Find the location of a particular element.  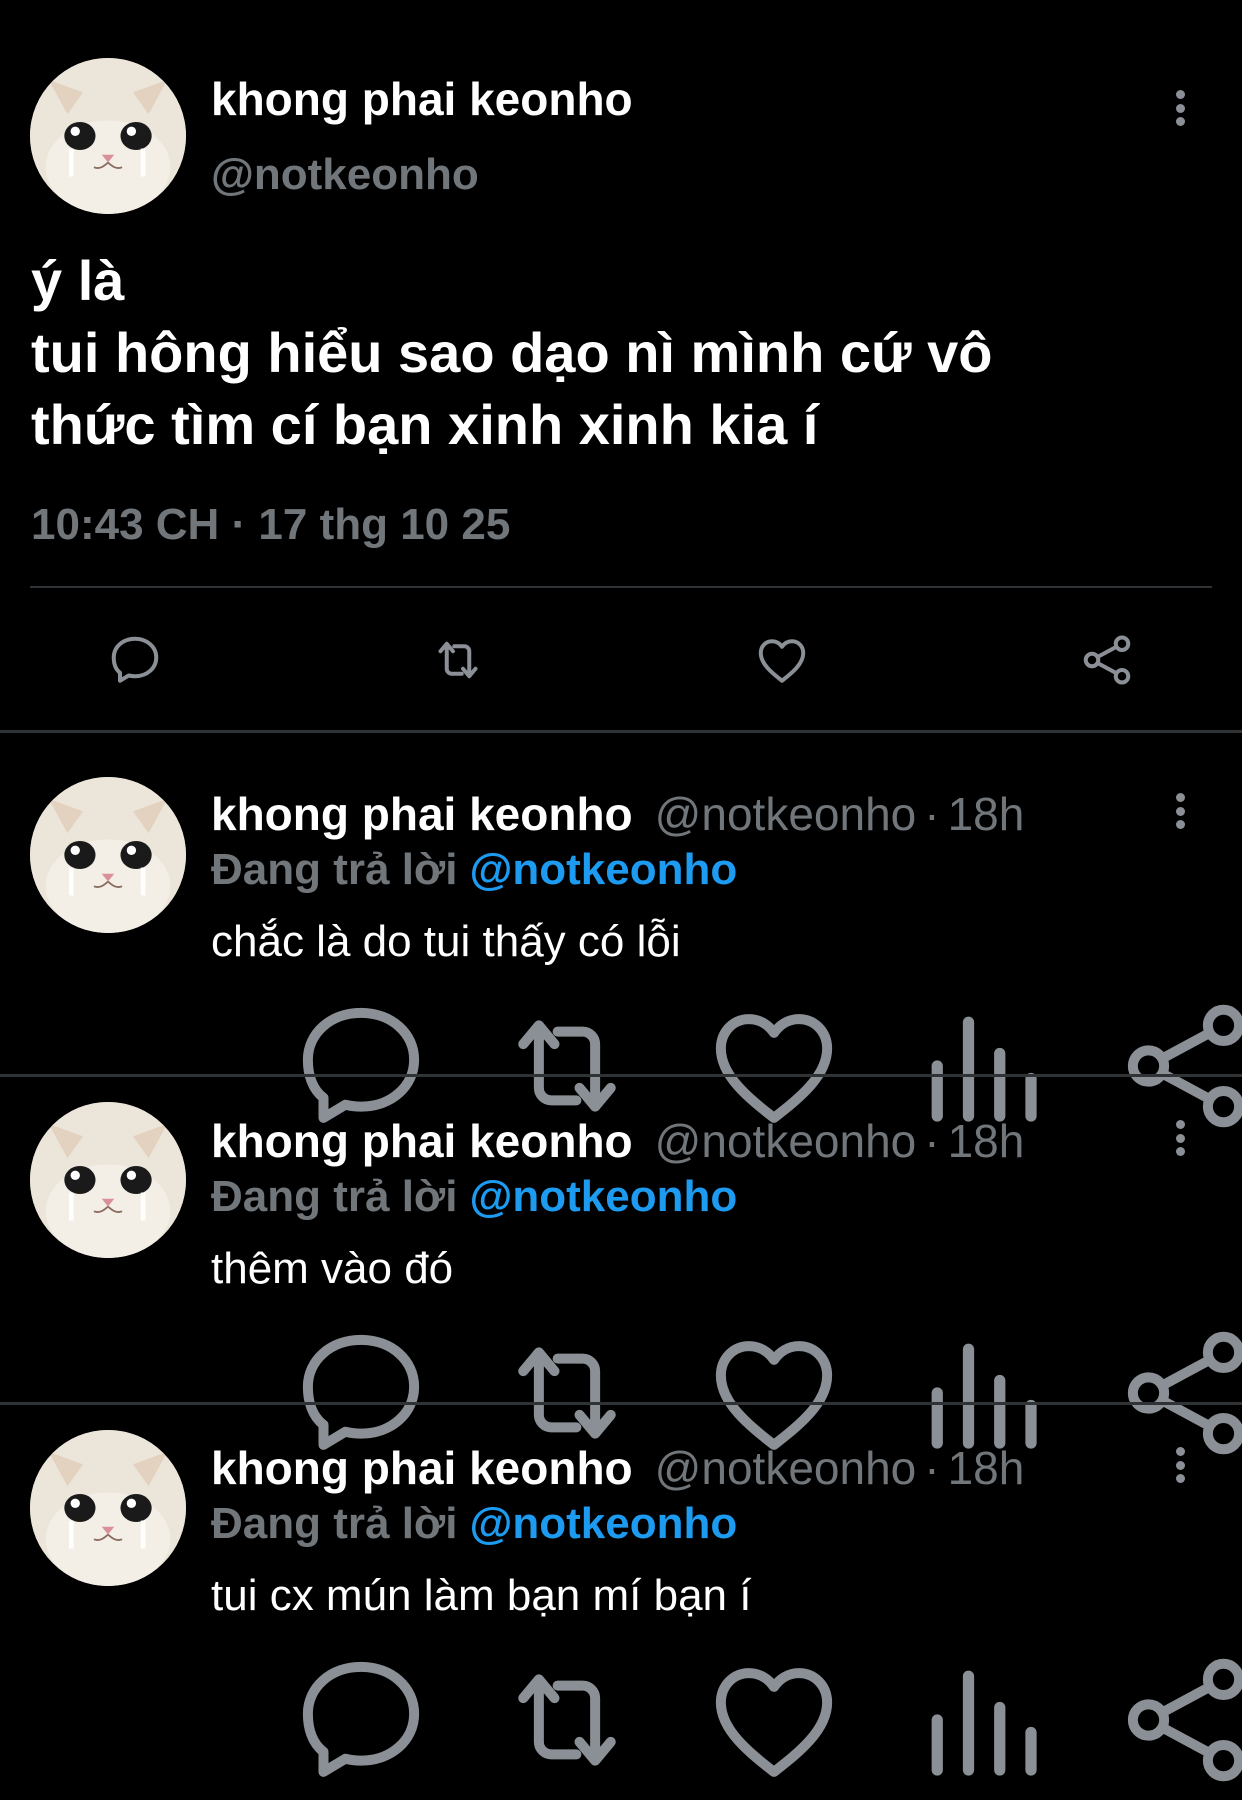

tweet-text-line: ý là is located at coordinates (78, 280).